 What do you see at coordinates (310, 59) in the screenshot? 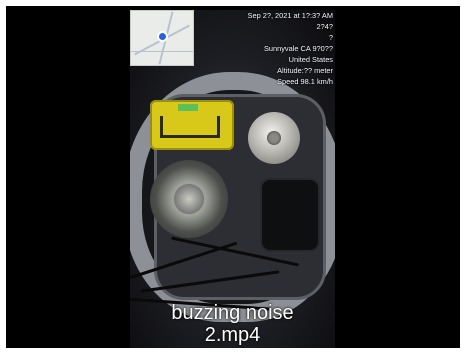
I see `overlay-country: United States` at bounding box center [310, 59].